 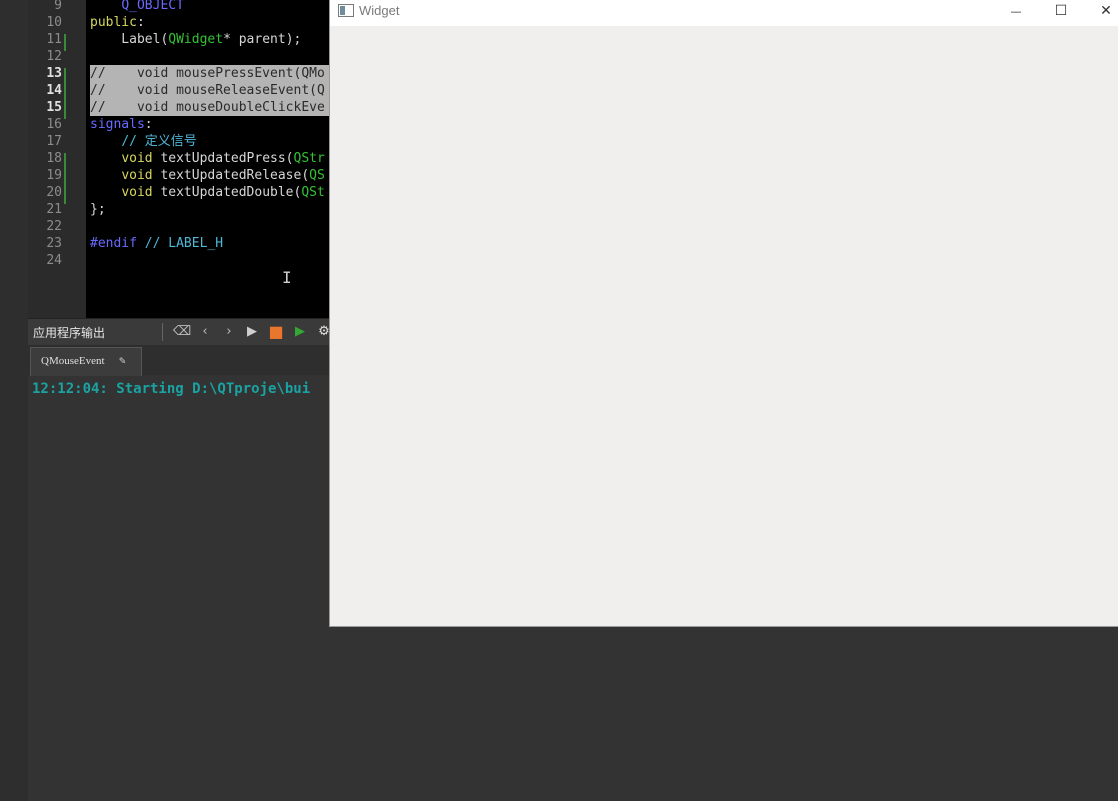 What do you see at coordinates (162, 332) in the screenshot?
I see `toolbar-separator` at bounding box center [162, 332].